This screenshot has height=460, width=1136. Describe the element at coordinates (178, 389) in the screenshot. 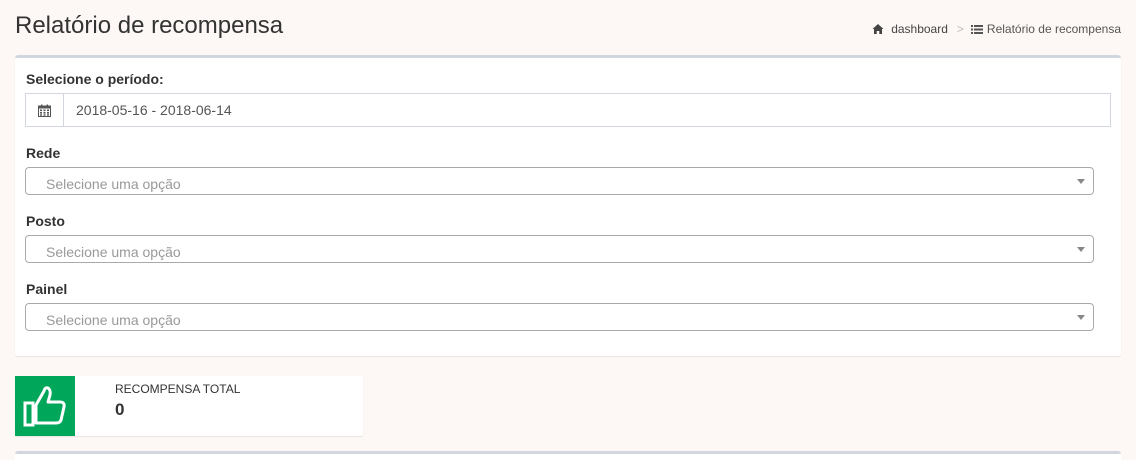

I see `total-reward-label: RECOMPENSA TOTAL` at that location.